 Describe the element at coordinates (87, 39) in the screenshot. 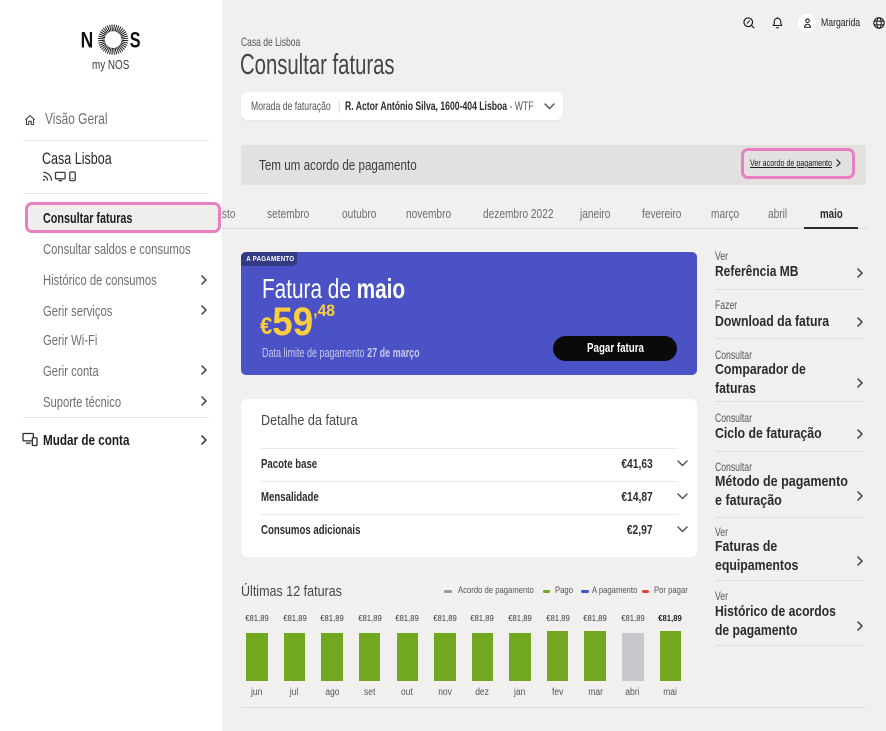

I see `svg-text: N` at that location.